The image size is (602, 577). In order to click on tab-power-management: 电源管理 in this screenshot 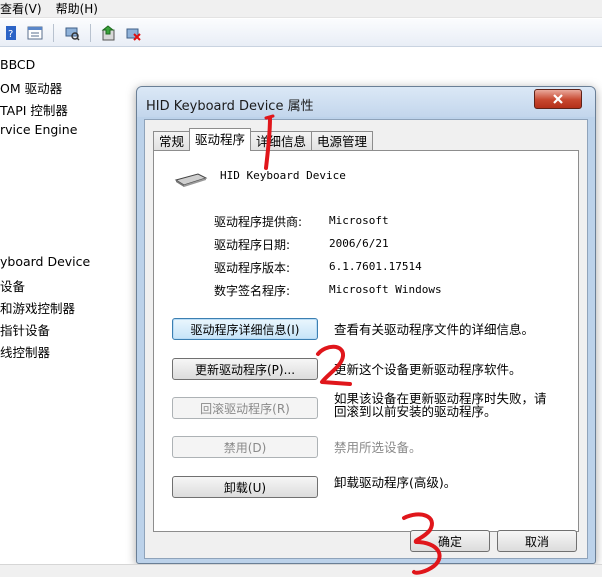, I will do `click(342, 141)`.